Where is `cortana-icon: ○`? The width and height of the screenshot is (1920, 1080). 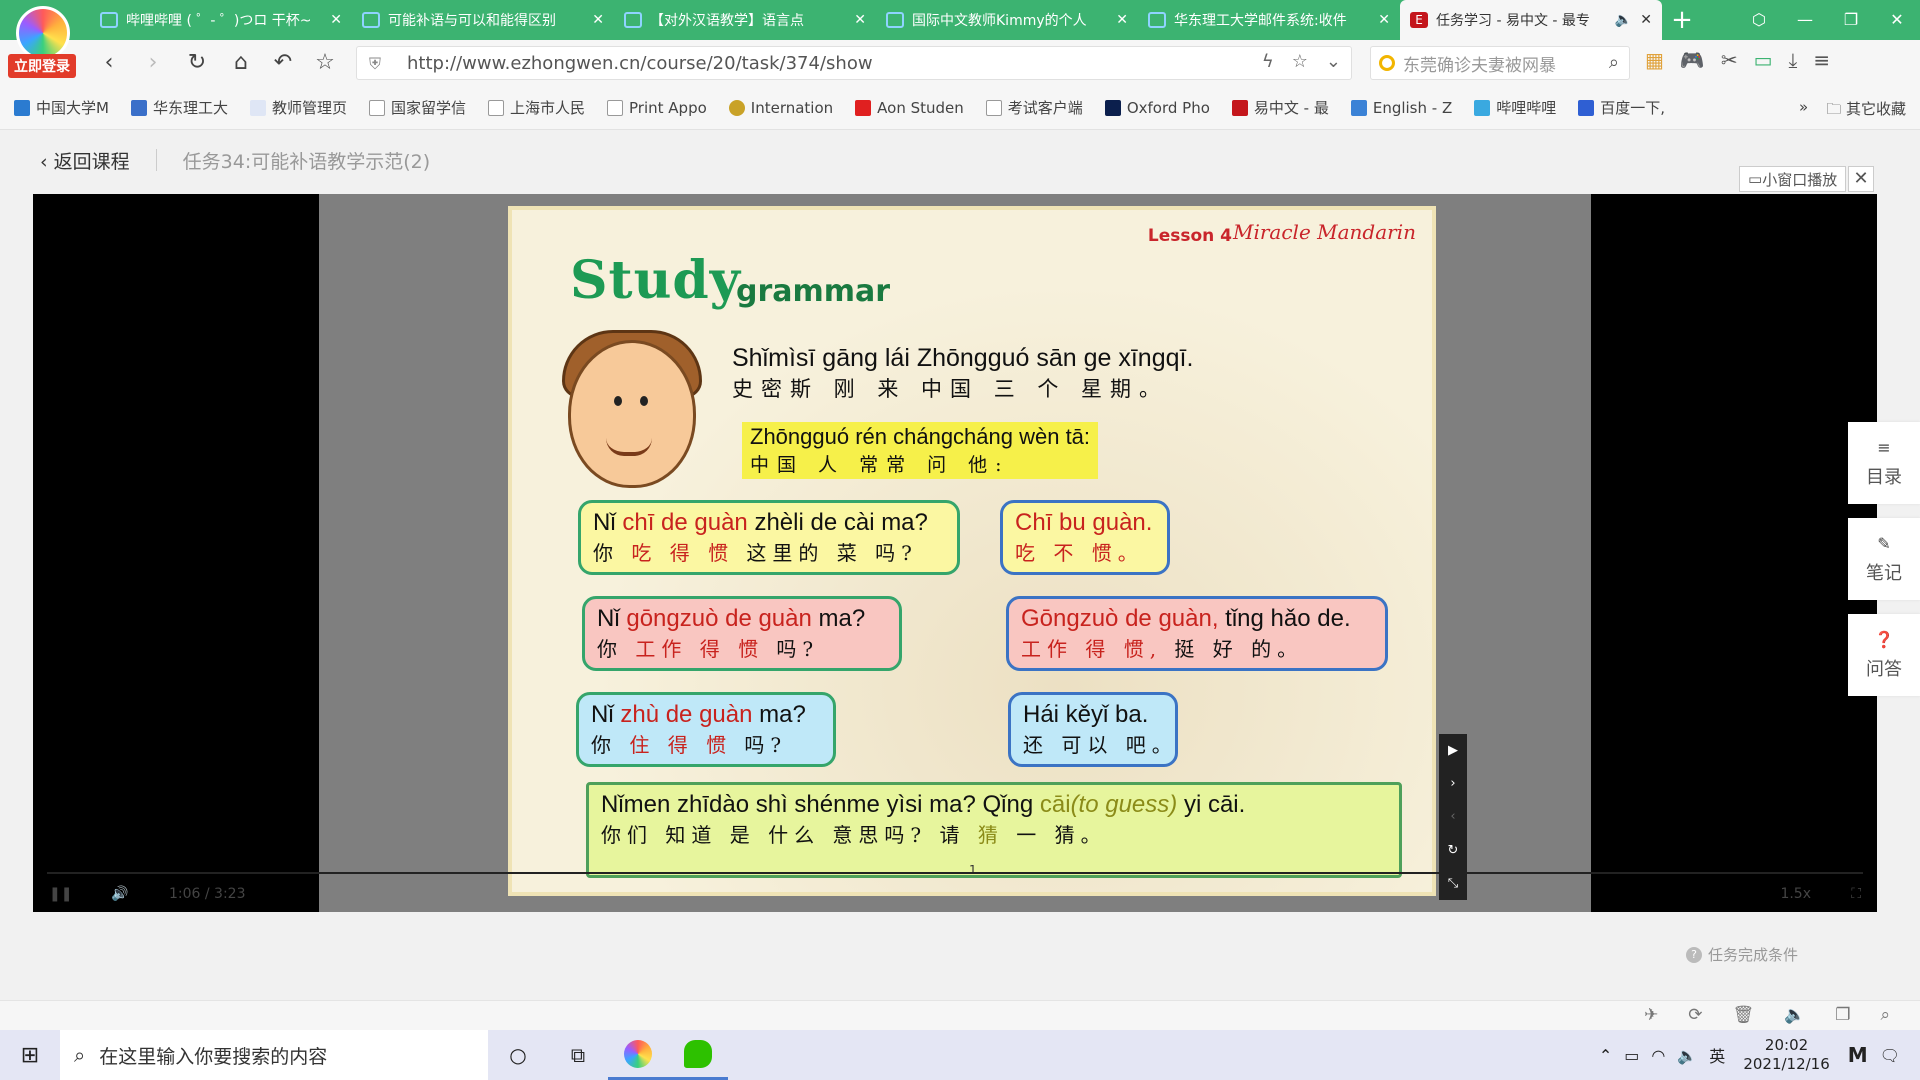
cortana-icon: ○ is located at coordinates (518, 1055).